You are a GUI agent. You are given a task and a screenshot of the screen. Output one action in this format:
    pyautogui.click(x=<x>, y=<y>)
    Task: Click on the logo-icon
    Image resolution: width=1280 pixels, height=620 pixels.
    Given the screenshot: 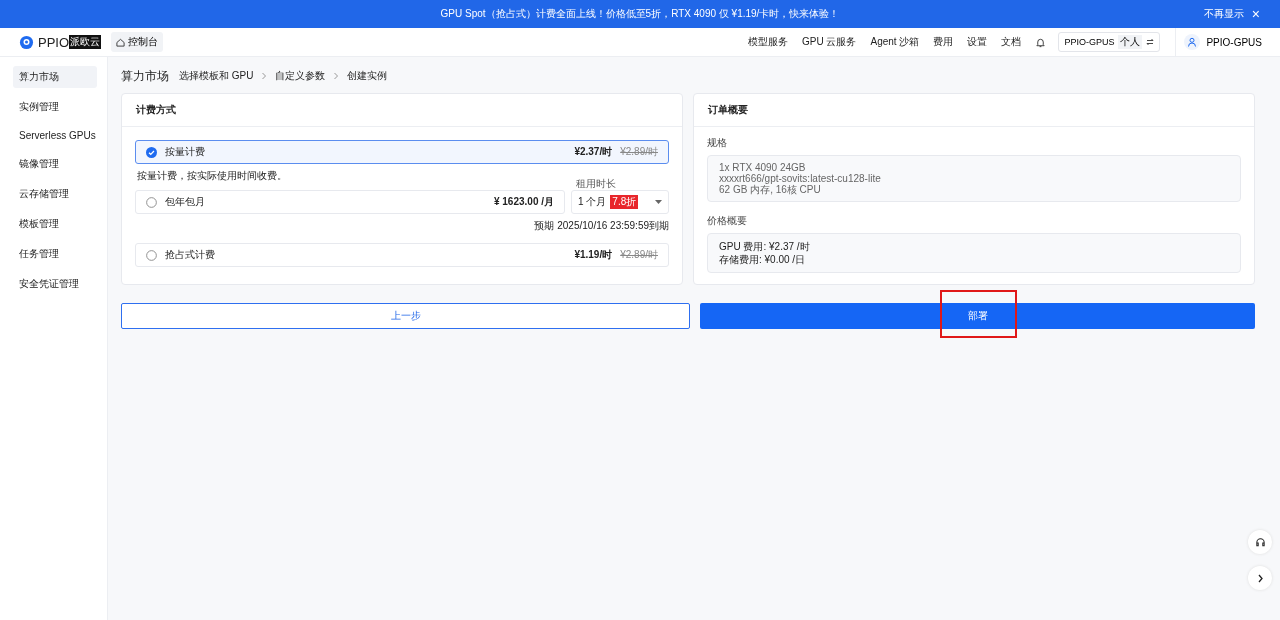 What is the action you would take?
    pyautogui.click(x=26, y=42)
    